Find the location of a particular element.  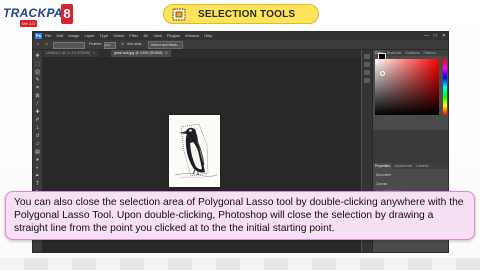

feather-label: Feather: is located at coordinates (96, 44).